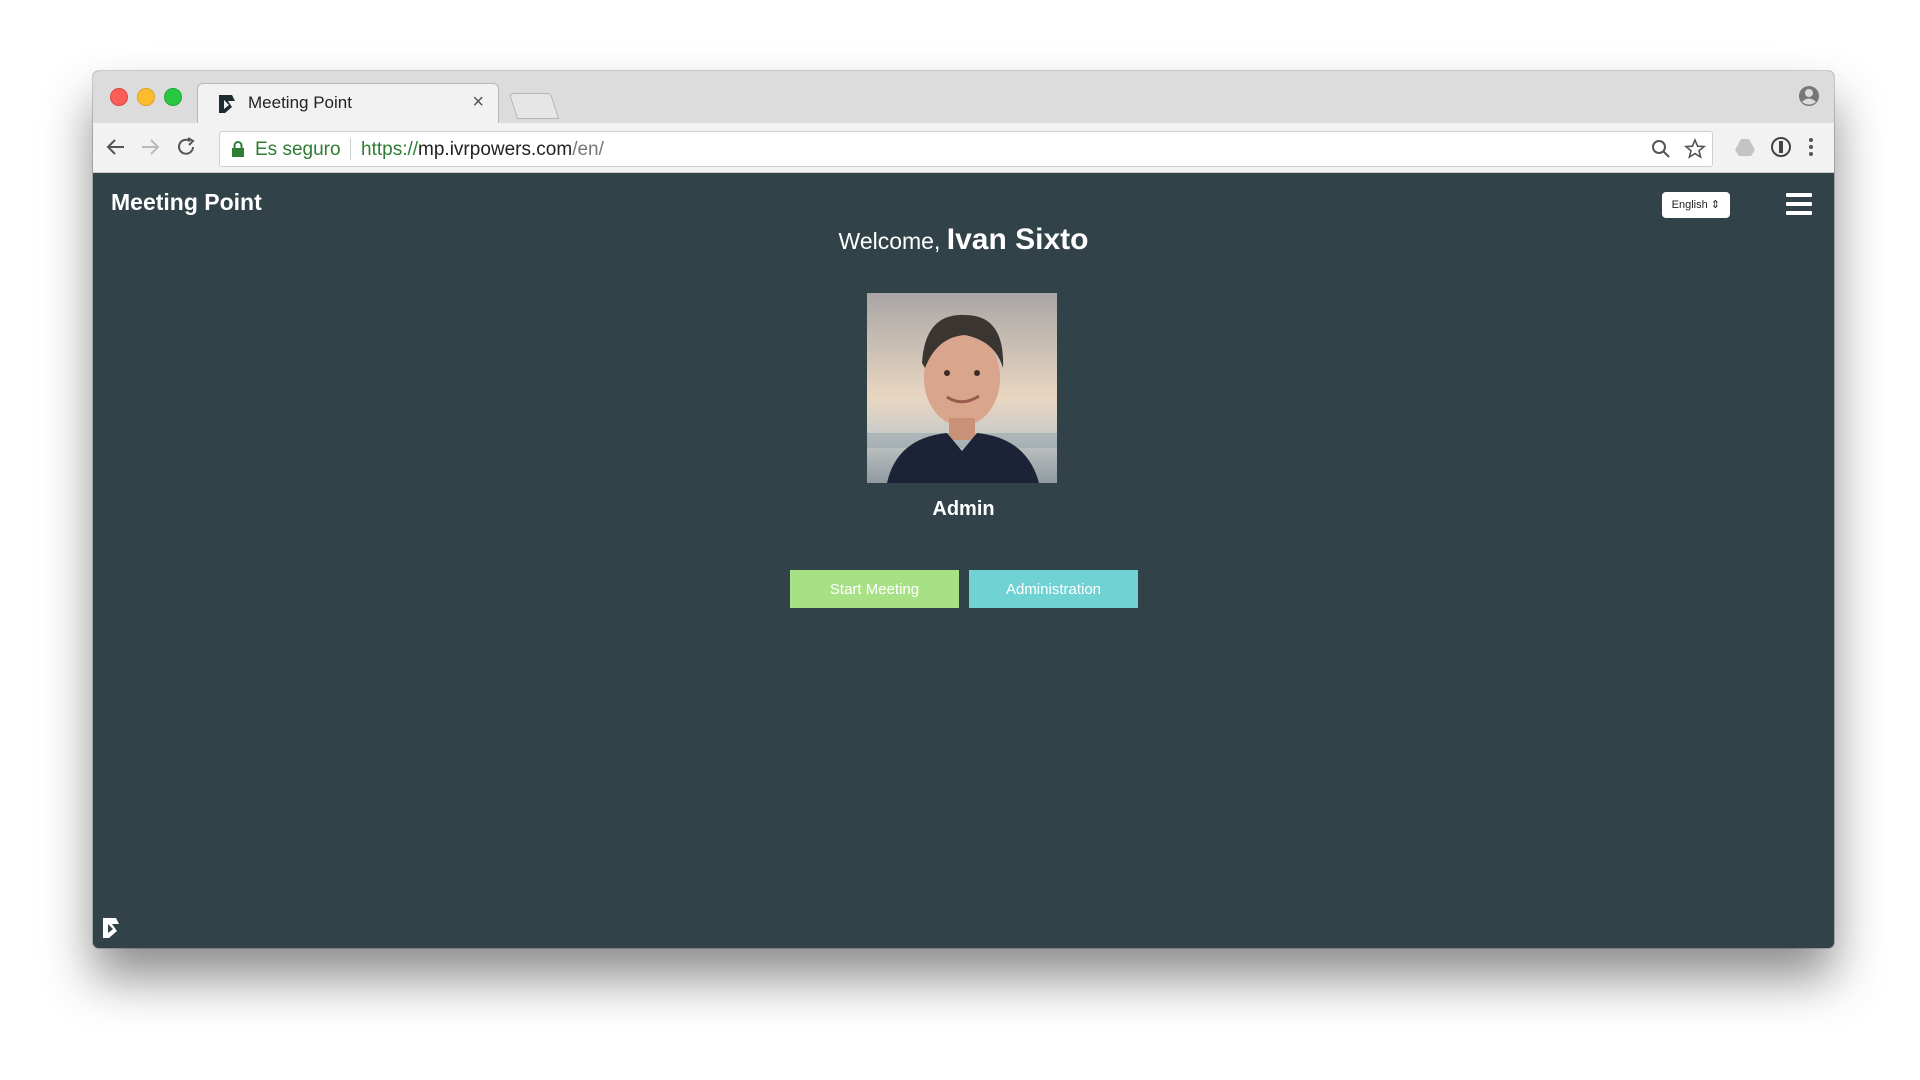  Describe the element at coordinates (1809, 96) in the screenshot. I see `profile-icon` at that location.